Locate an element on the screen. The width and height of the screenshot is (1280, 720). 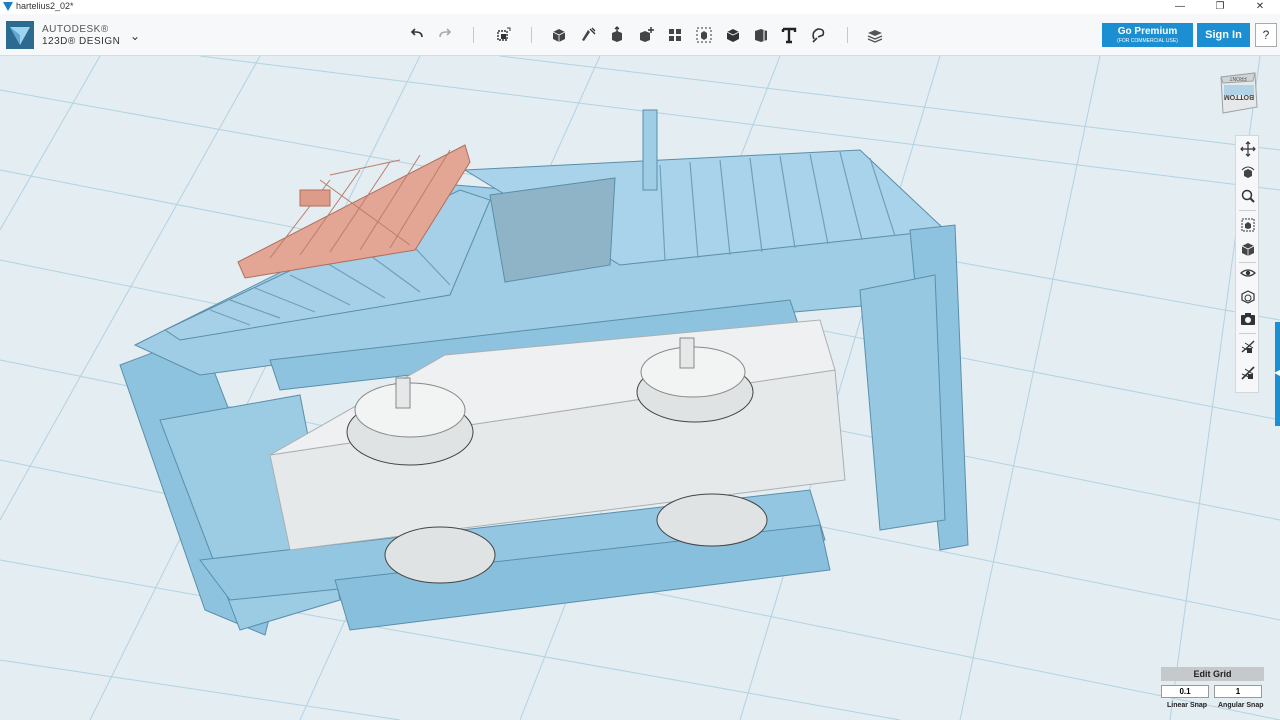
maximize-button: ❐ is located at coordinates (1220, 7).